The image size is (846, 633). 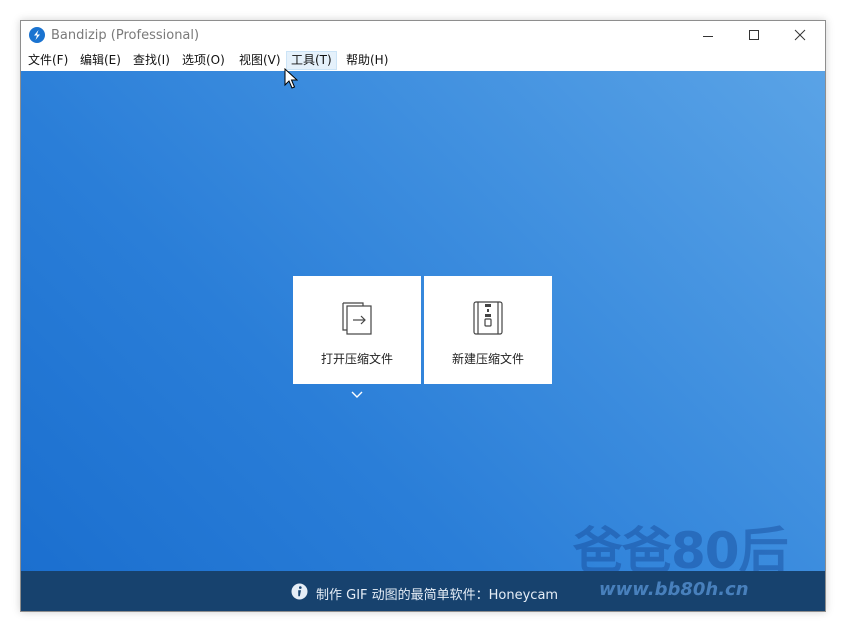 I want to click on menu-file: 文件(F), so click(x=48, y=60).